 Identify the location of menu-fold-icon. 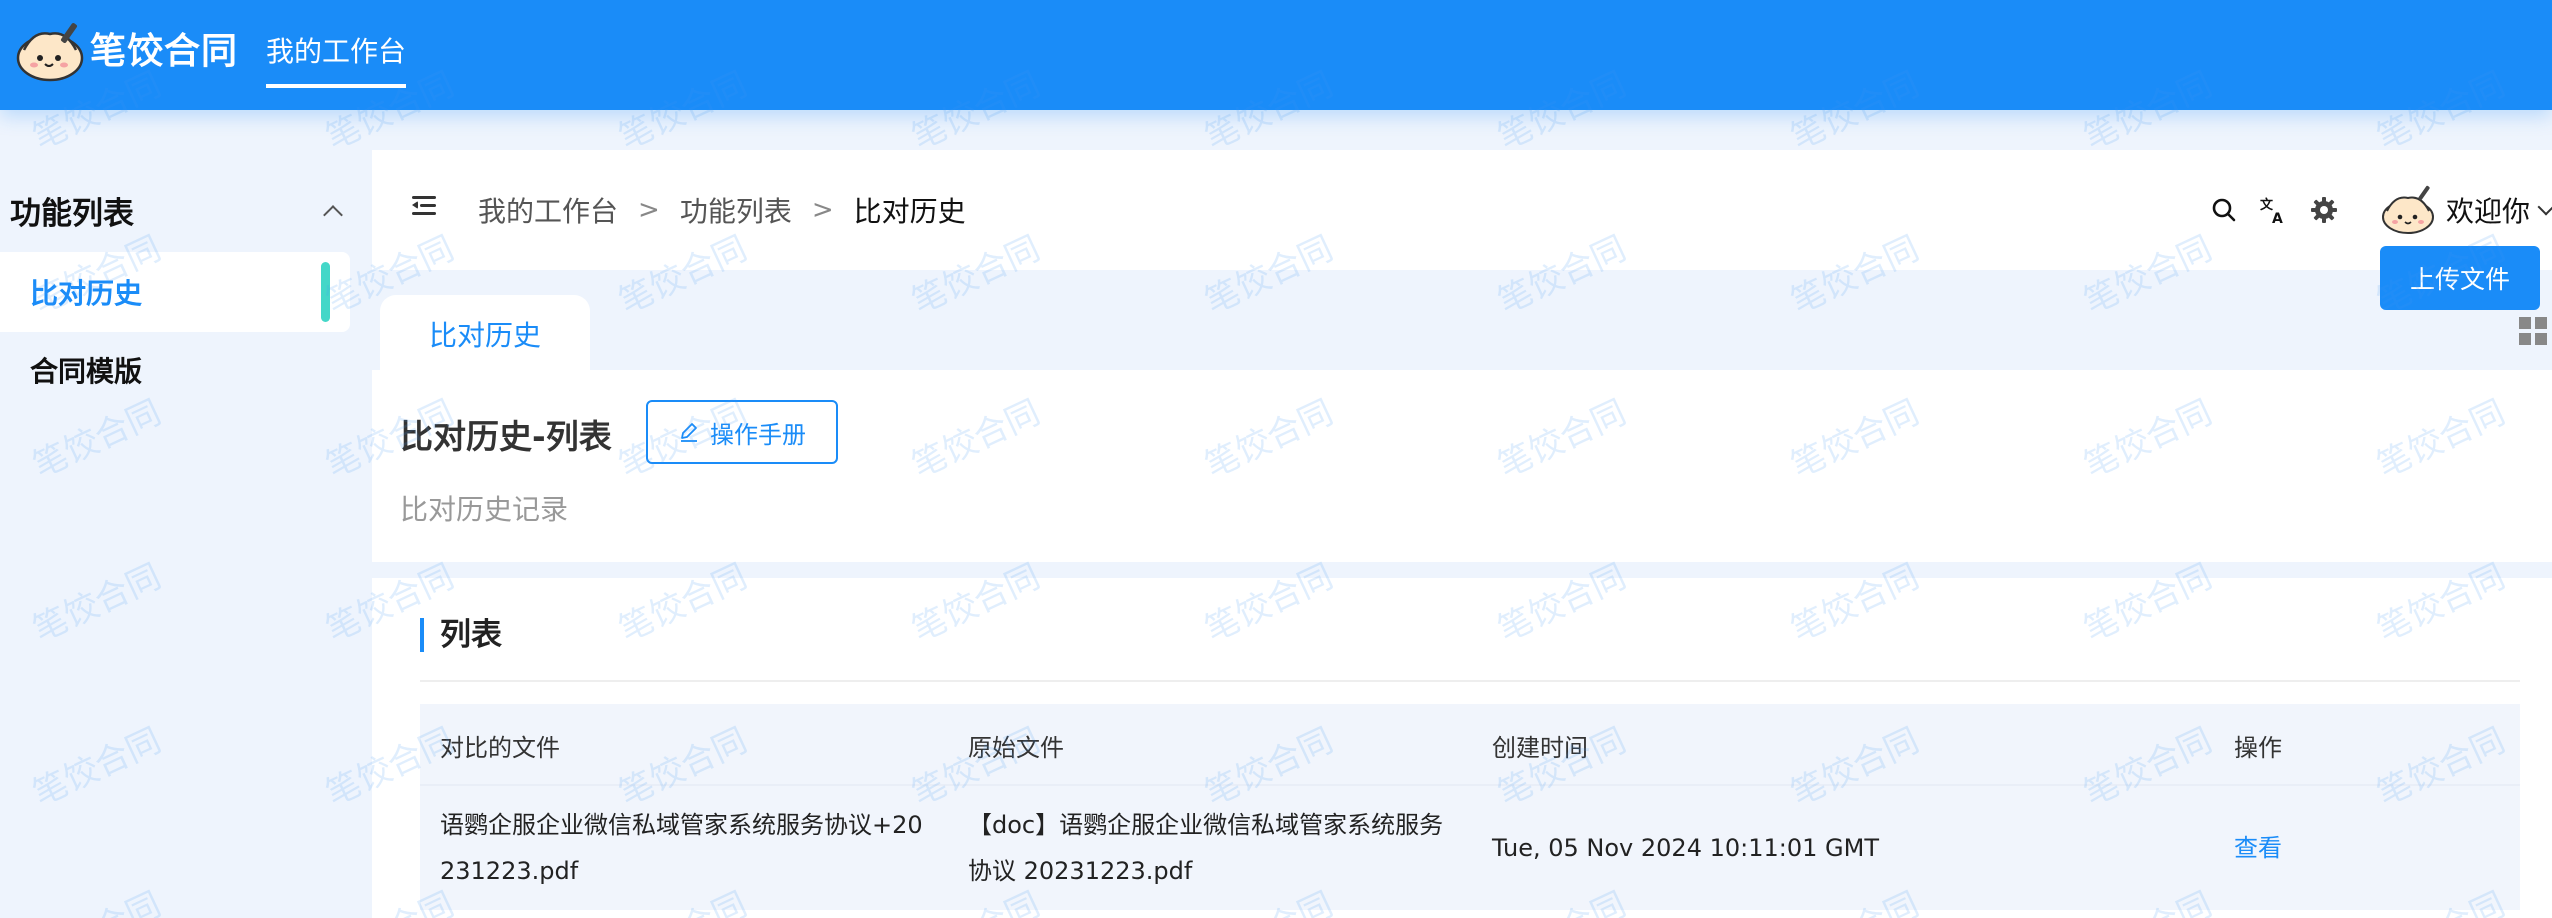
(424, 206).